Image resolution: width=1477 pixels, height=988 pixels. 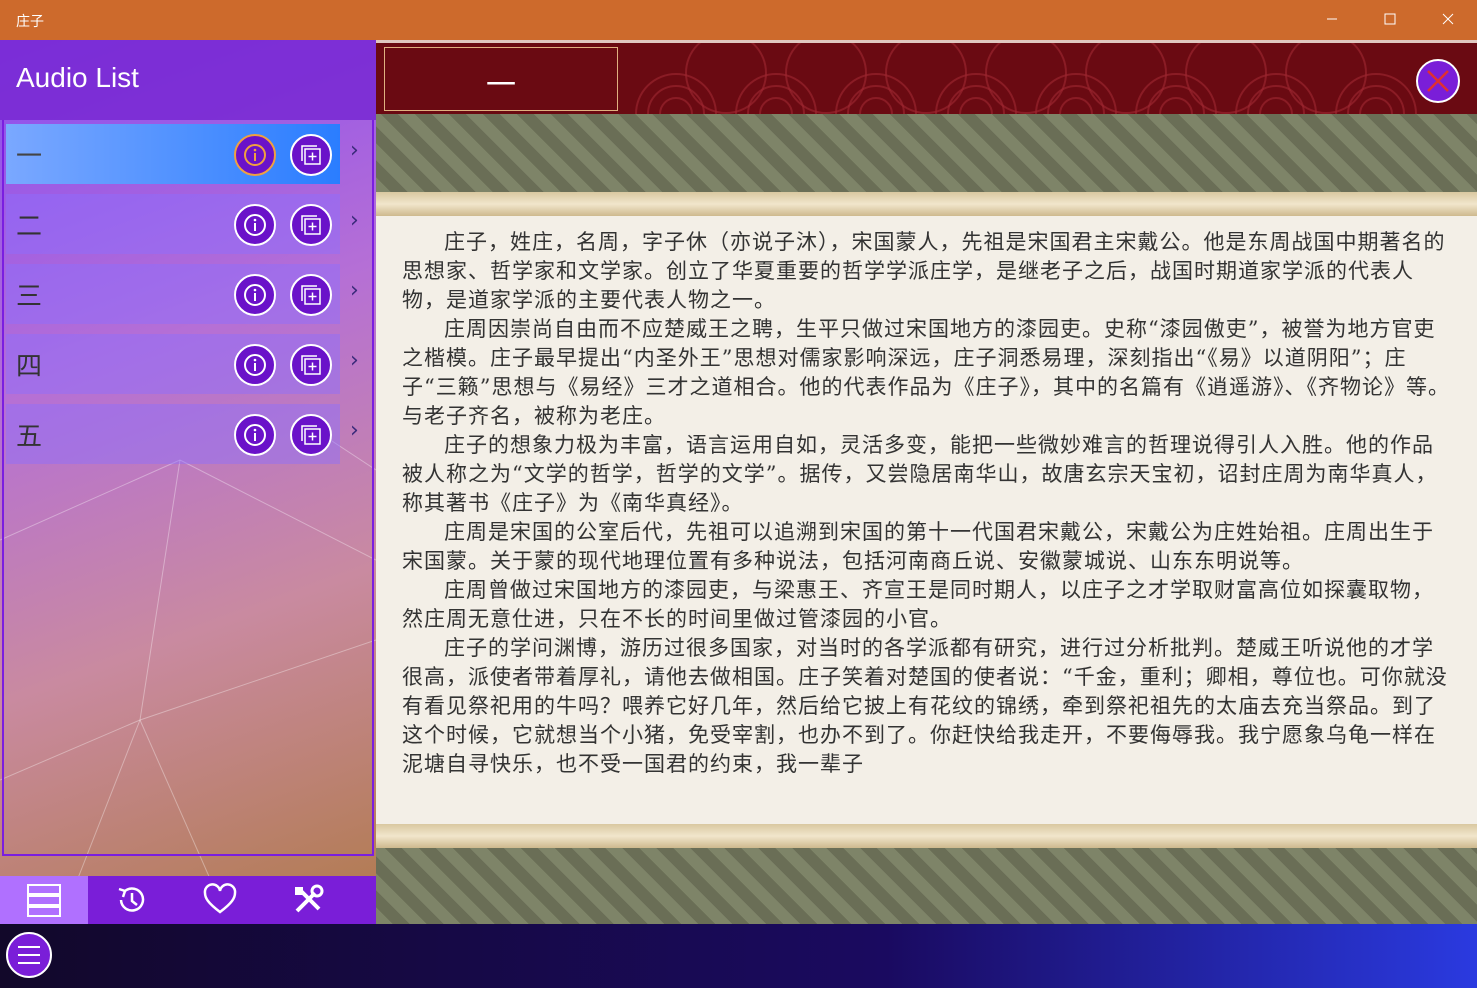 I want to click on item-label: 三, so click(x=29, y=297).